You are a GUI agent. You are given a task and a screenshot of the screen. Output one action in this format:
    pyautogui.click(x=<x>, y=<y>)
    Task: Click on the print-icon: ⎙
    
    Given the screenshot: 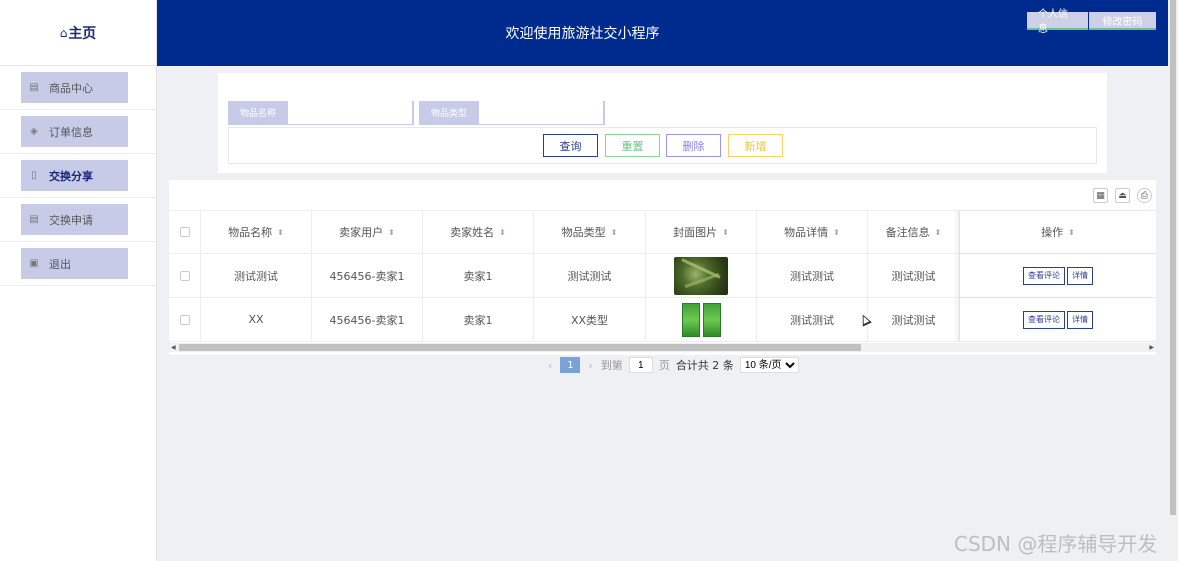 What is the action you would take?
    pyautogui.click(x=1144, y=195)
    